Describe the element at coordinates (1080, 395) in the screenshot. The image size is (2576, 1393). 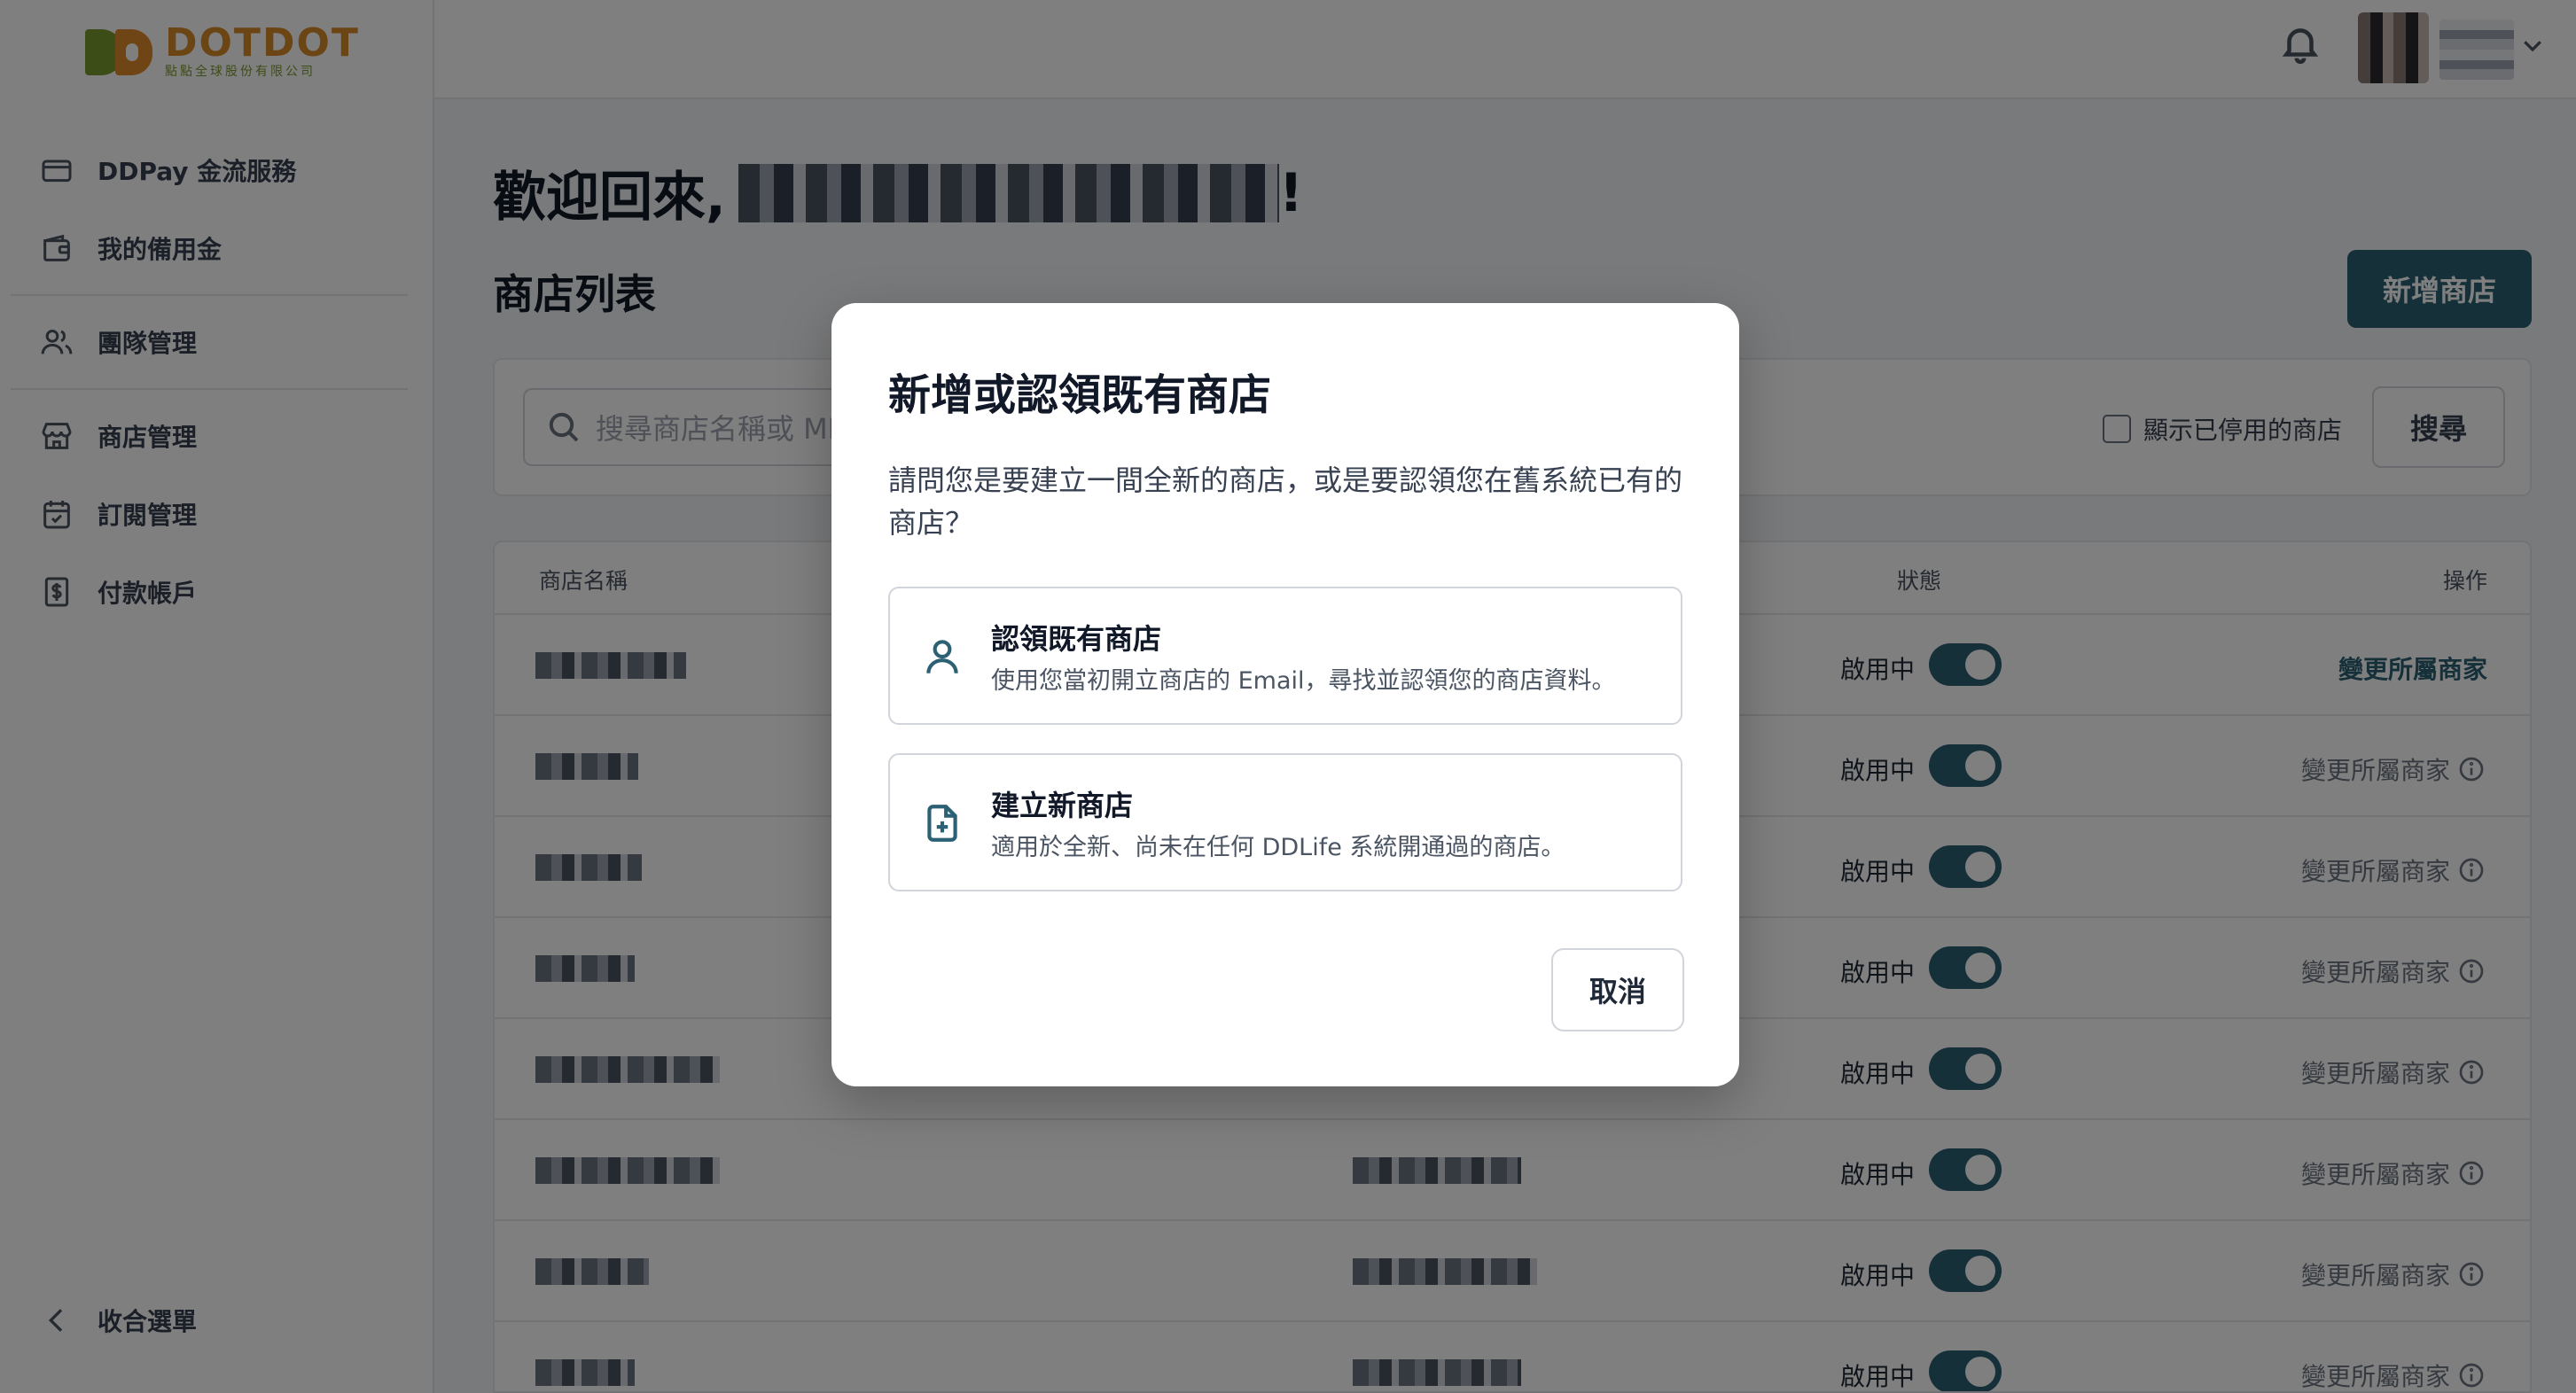
I see `dialog-title: 新增或認領既有商店` at that location.